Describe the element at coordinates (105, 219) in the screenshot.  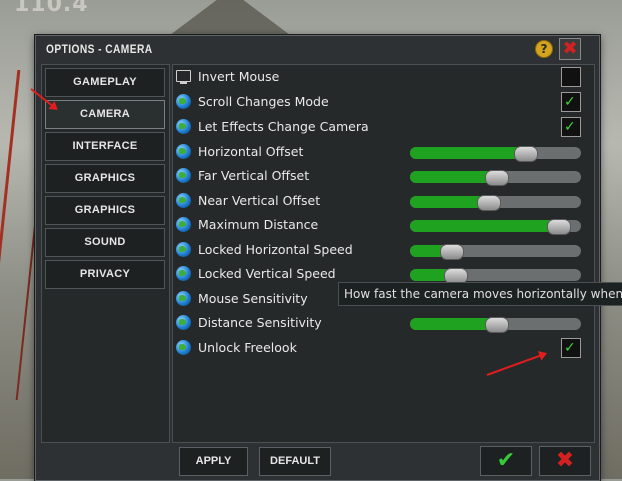
I see `nav-item-graphics-advanced: GRAPHICS ADVANCED` at that location.